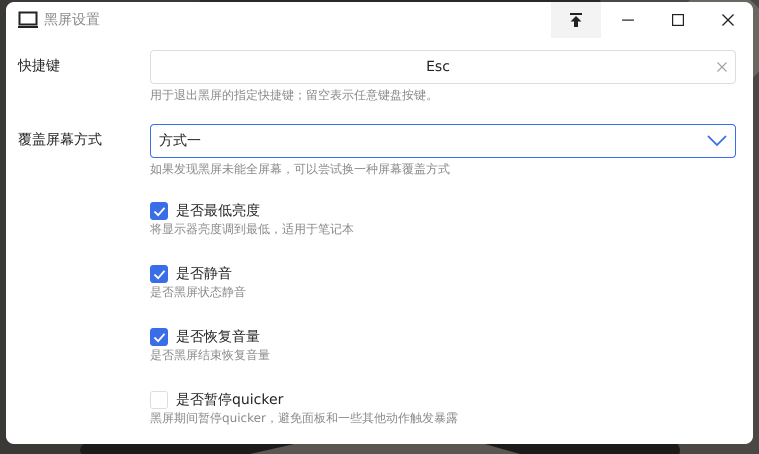 The width and height of the screenshot is (759, 454). I want to click on hint-text: 将显示器亮度调到最低，适用于笔记本, so click(252, 229).